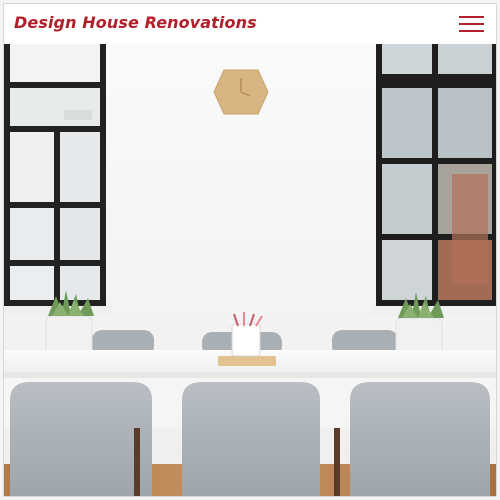 The image size is (500, 500). I want to click on left-window, so click(58, 180).